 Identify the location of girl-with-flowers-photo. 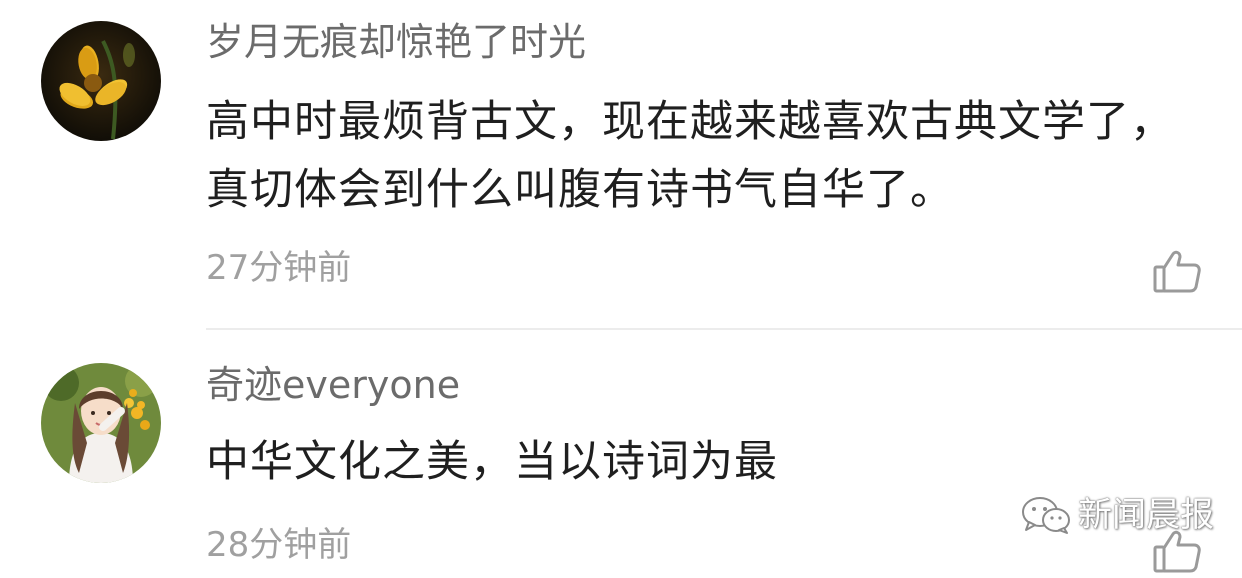
(101, 423).